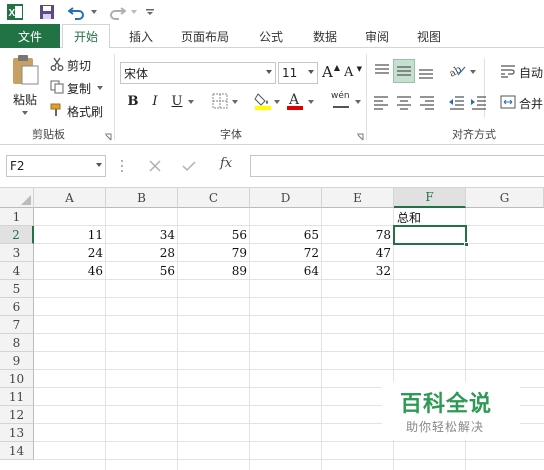 The image size is (544, 470). I want to click on row-header-10: 10, so click(17, 379).